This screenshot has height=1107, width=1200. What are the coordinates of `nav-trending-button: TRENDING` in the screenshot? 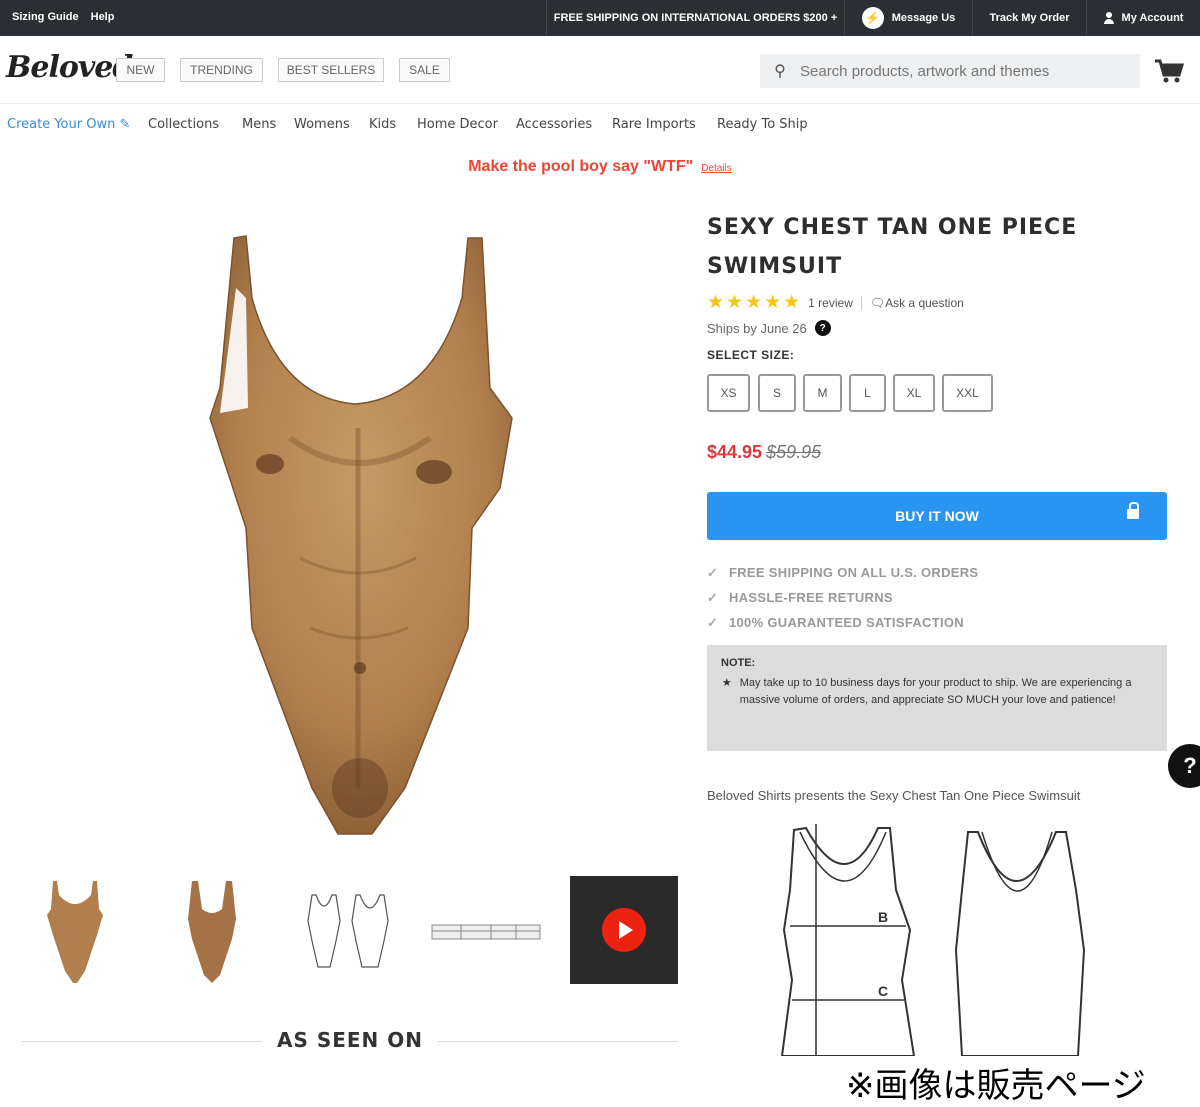 It's located at (221, 70).